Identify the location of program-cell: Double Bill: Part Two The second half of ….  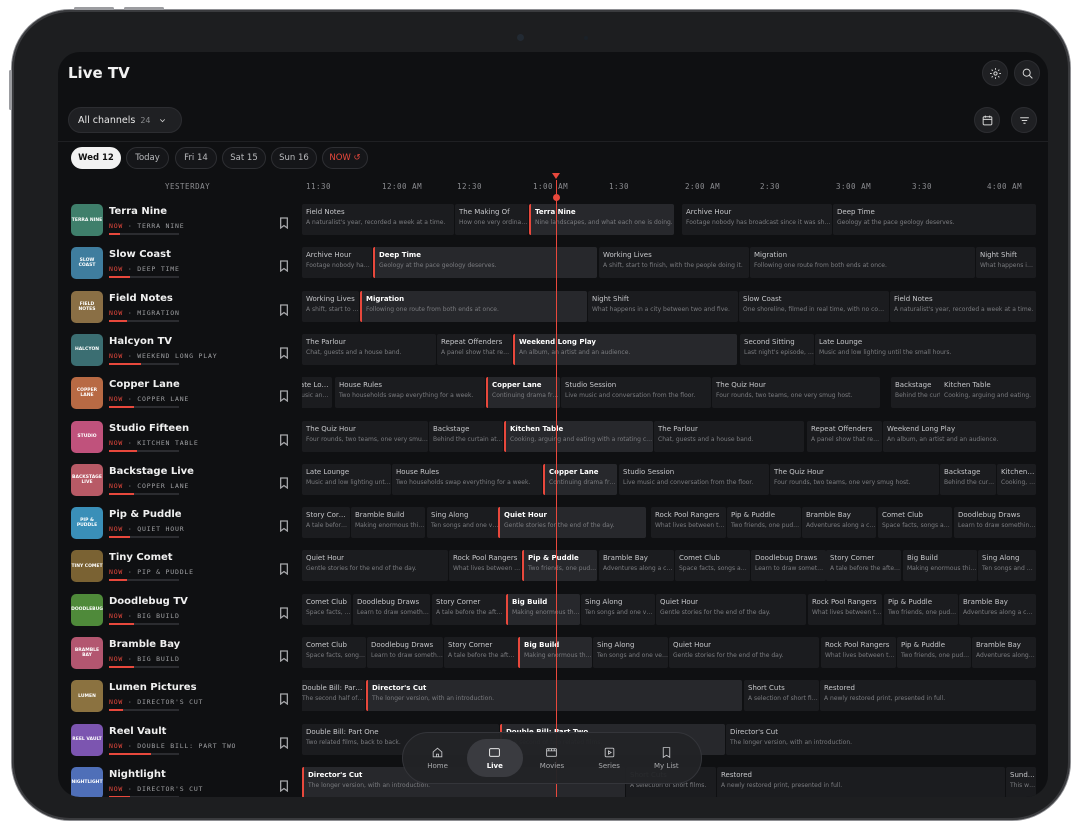
(333, 696).